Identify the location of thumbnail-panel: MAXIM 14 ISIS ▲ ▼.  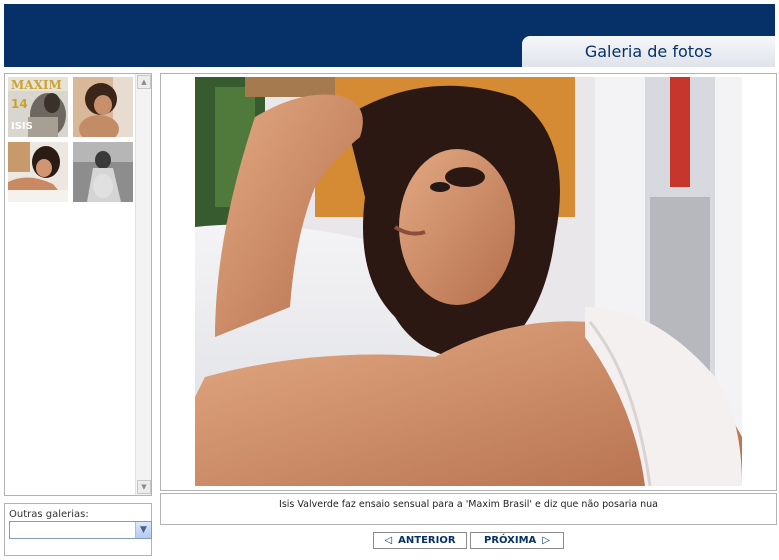
(78, 284).